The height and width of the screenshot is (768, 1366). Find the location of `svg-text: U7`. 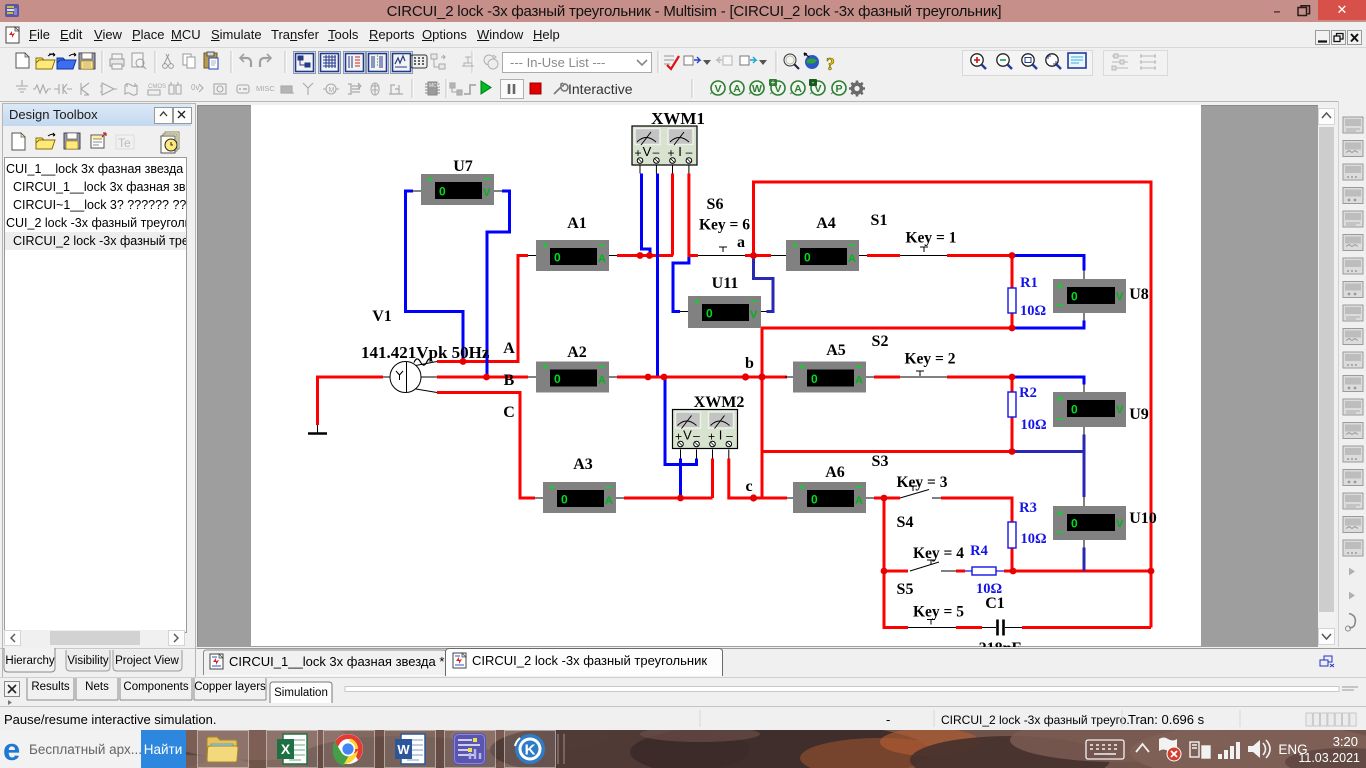

svg-text: U7 is located at coordinates (463, 166).